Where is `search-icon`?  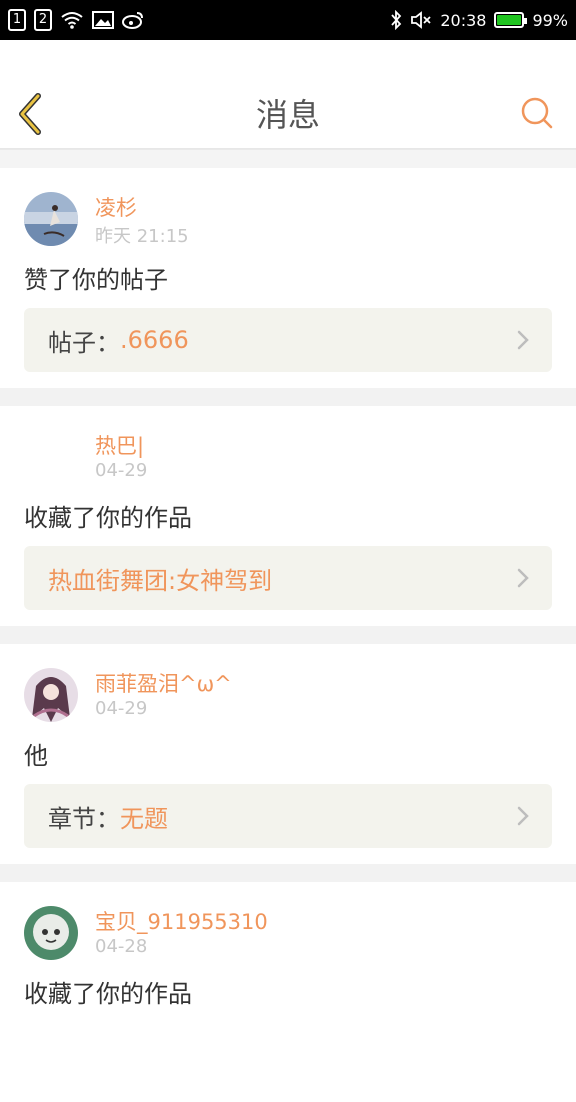
search-icon is located at coordinates (537, 113).